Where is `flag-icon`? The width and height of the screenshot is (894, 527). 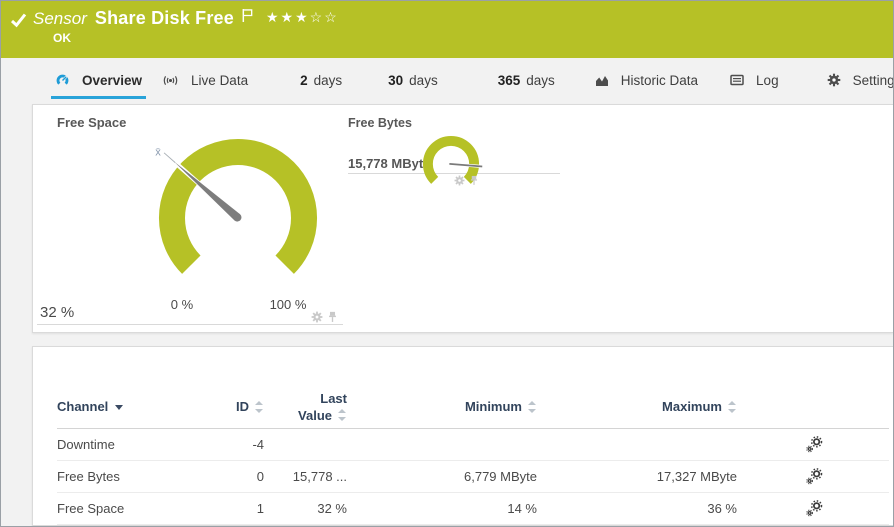
flag-icon is located at coordinates (247, 15).